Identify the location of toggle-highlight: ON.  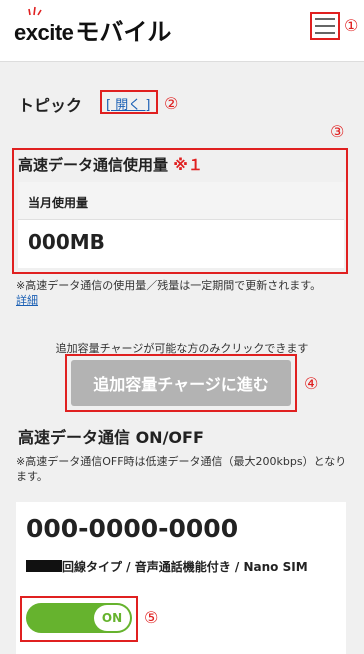
(79, 619).